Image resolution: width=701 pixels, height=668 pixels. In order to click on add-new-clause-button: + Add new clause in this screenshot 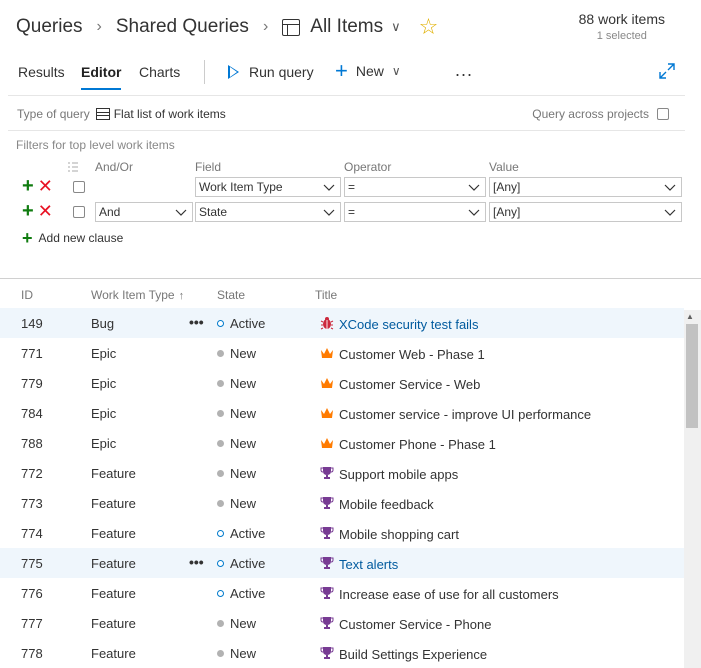, I will do `click(72, 238)`.